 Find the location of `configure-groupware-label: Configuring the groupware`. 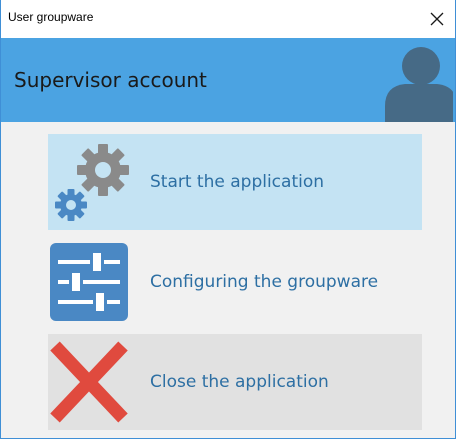

configure-groupware-label: Configuring the groupware is located at coordinates (264, 282).